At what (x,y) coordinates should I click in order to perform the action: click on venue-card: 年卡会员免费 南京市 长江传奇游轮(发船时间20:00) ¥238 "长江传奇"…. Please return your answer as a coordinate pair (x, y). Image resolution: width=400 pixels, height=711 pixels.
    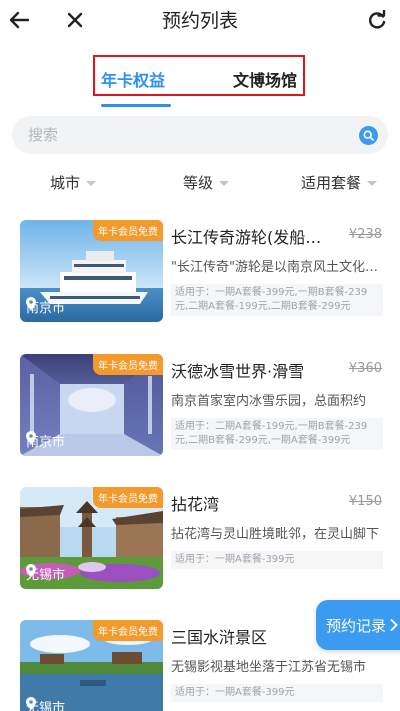
    Looking at the image, I should click on (205, 271).